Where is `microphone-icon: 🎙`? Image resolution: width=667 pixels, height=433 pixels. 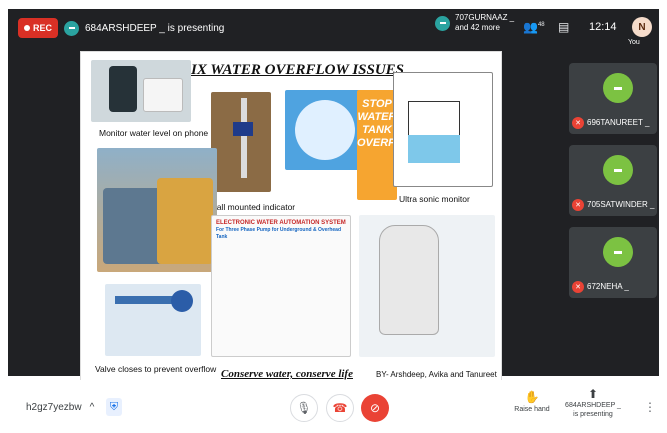 microphone-icon: 🎙 is located at coordinates (304, 408).